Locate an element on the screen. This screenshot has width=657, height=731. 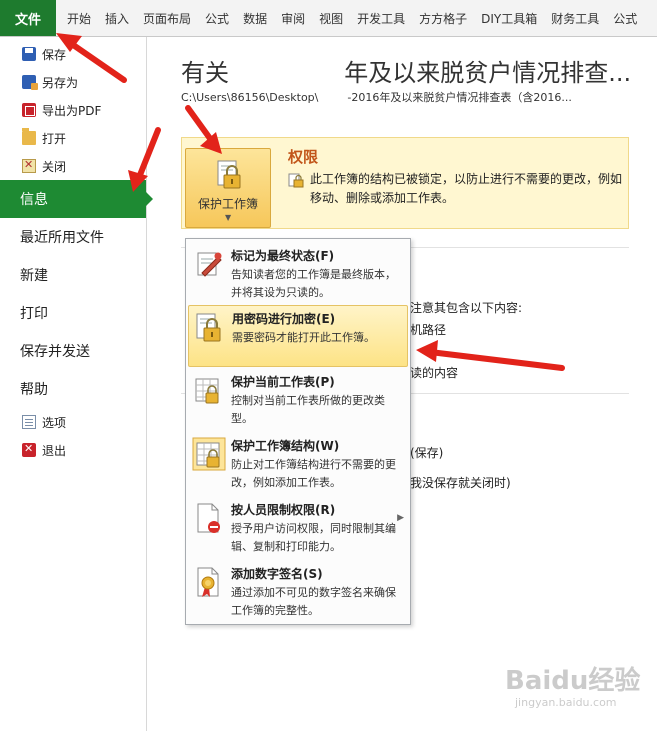
tab-page-layout: 页面布局 is located at coordinates (167, 18).